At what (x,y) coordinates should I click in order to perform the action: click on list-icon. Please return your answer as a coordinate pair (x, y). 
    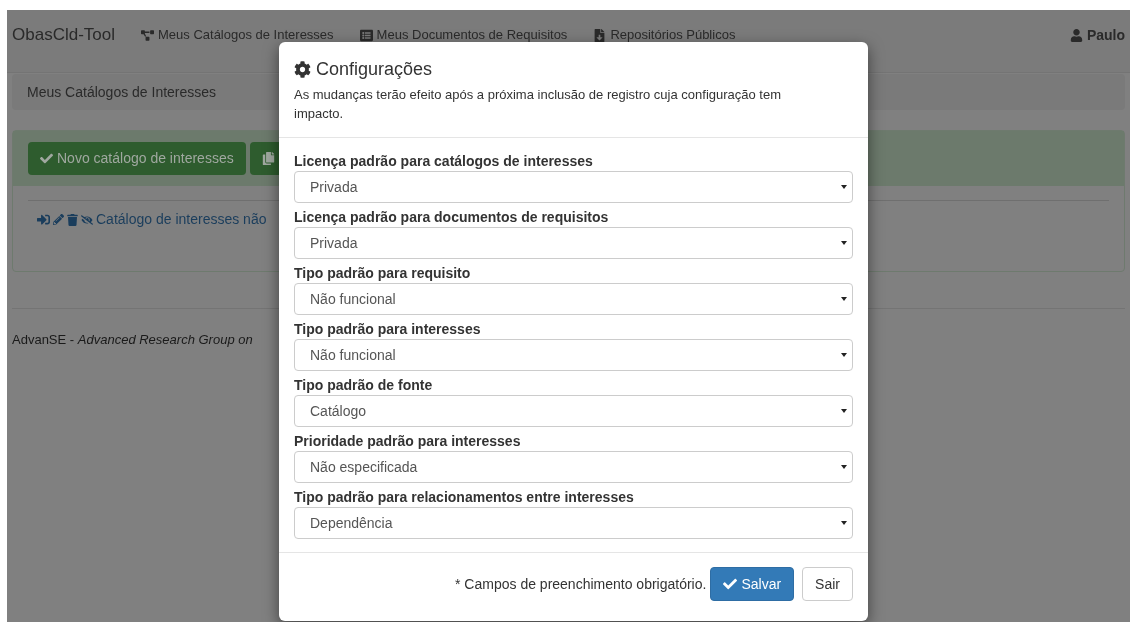
    Looking at the image, I should click on (366, 35).